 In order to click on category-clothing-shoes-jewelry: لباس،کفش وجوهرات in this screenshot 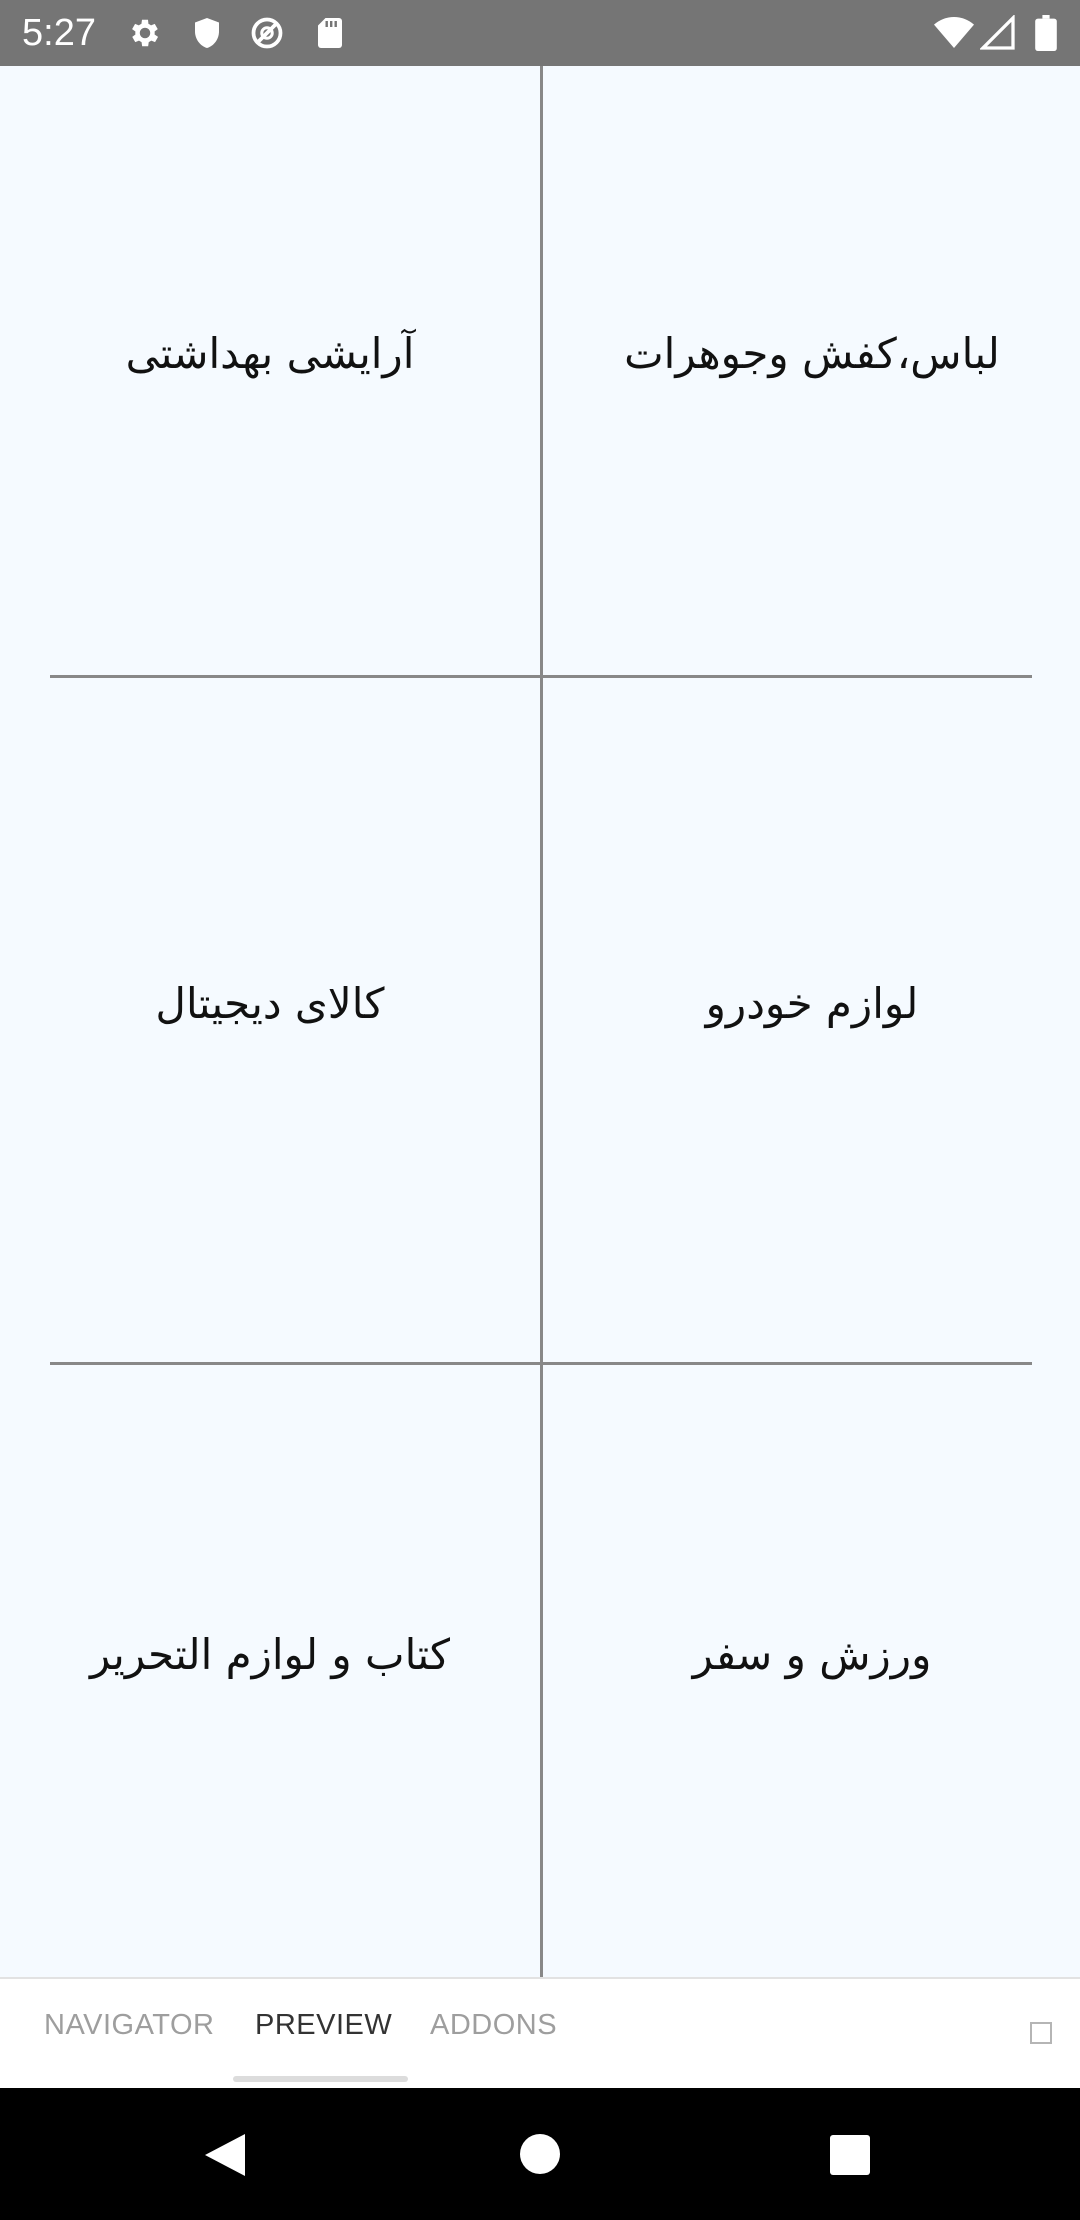, I will do `click(811, 370)`.